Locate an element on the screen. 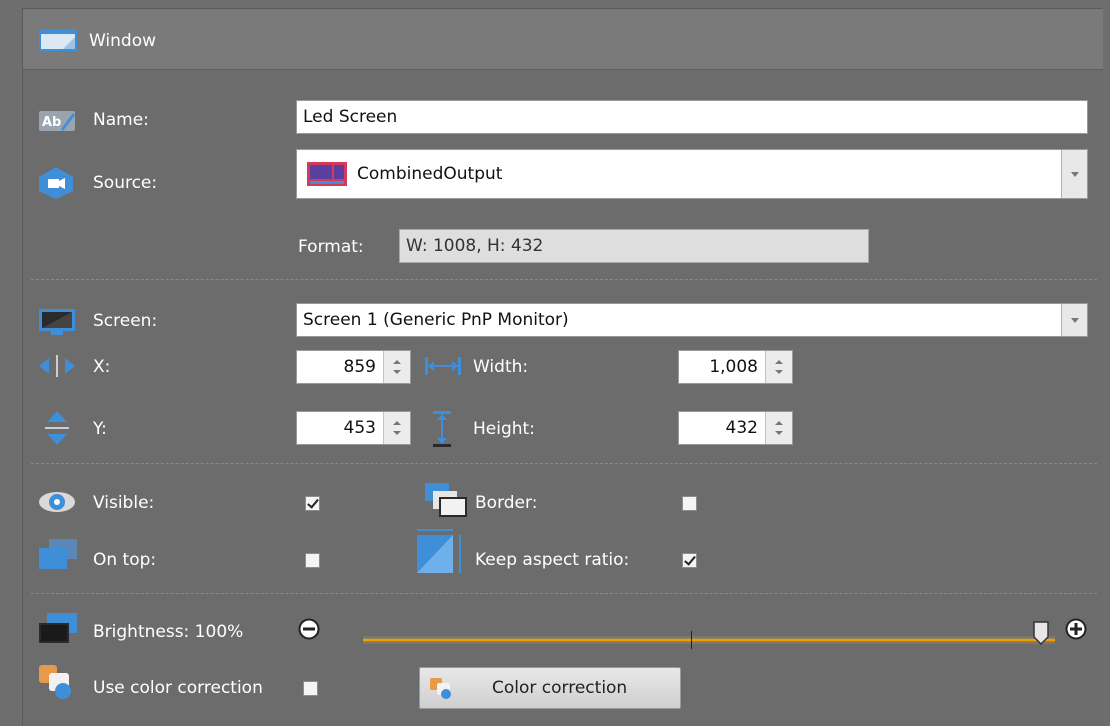 The image size is (1110, 726). format-field: W: 1008, H: 432 is located at coordinates (634, 246).